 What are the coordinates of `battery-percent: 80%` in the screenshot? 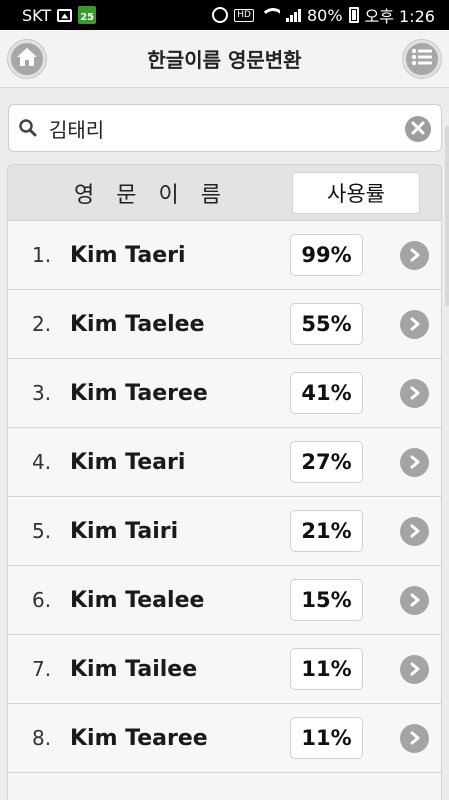 It's located at (324, 15).